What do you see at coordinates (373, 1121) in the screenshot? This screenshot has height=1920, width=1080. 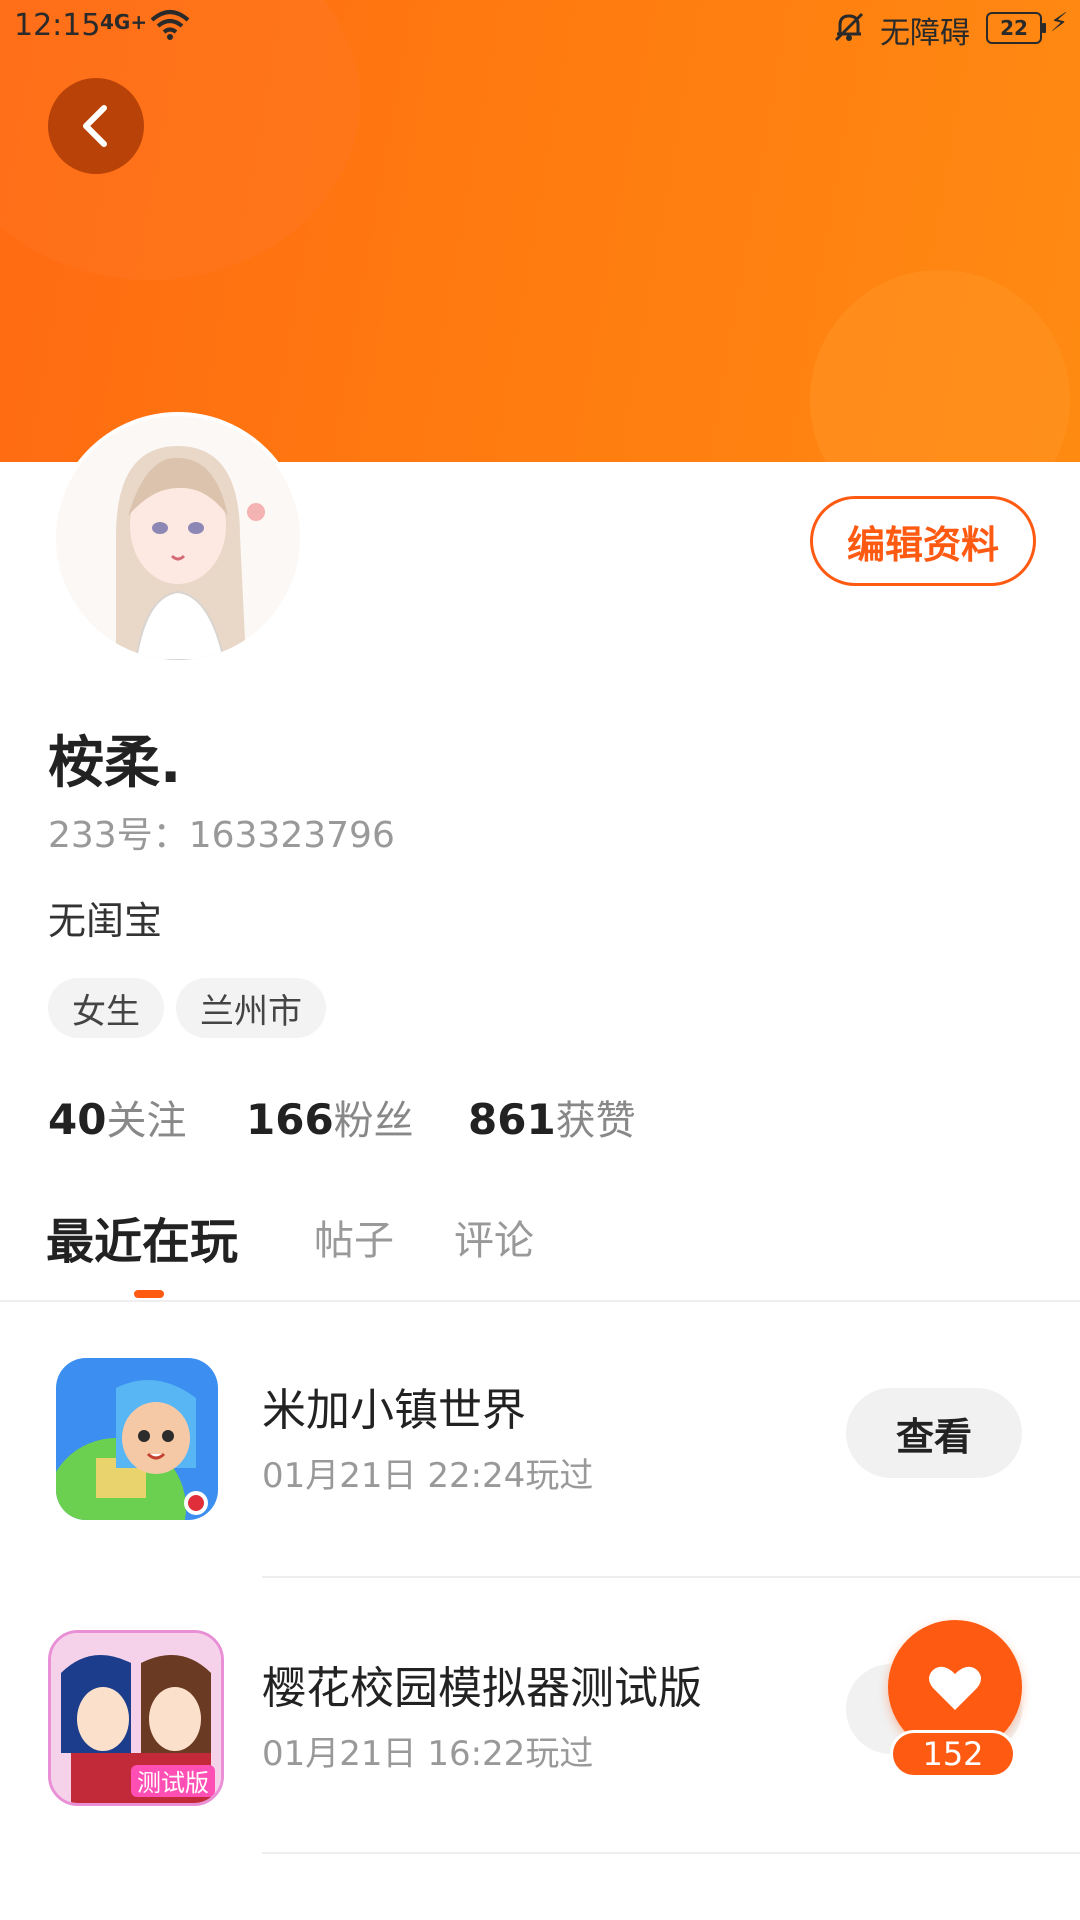 I see `stat-followers-label: 粉丝` at bounding box center [373, 1121].